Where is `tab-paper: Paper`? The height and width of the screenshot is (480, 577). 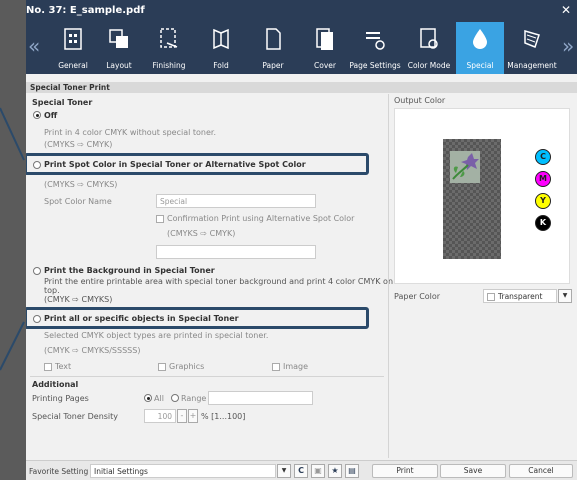
tab-paper: Paper is located at coordinates (273, 48).